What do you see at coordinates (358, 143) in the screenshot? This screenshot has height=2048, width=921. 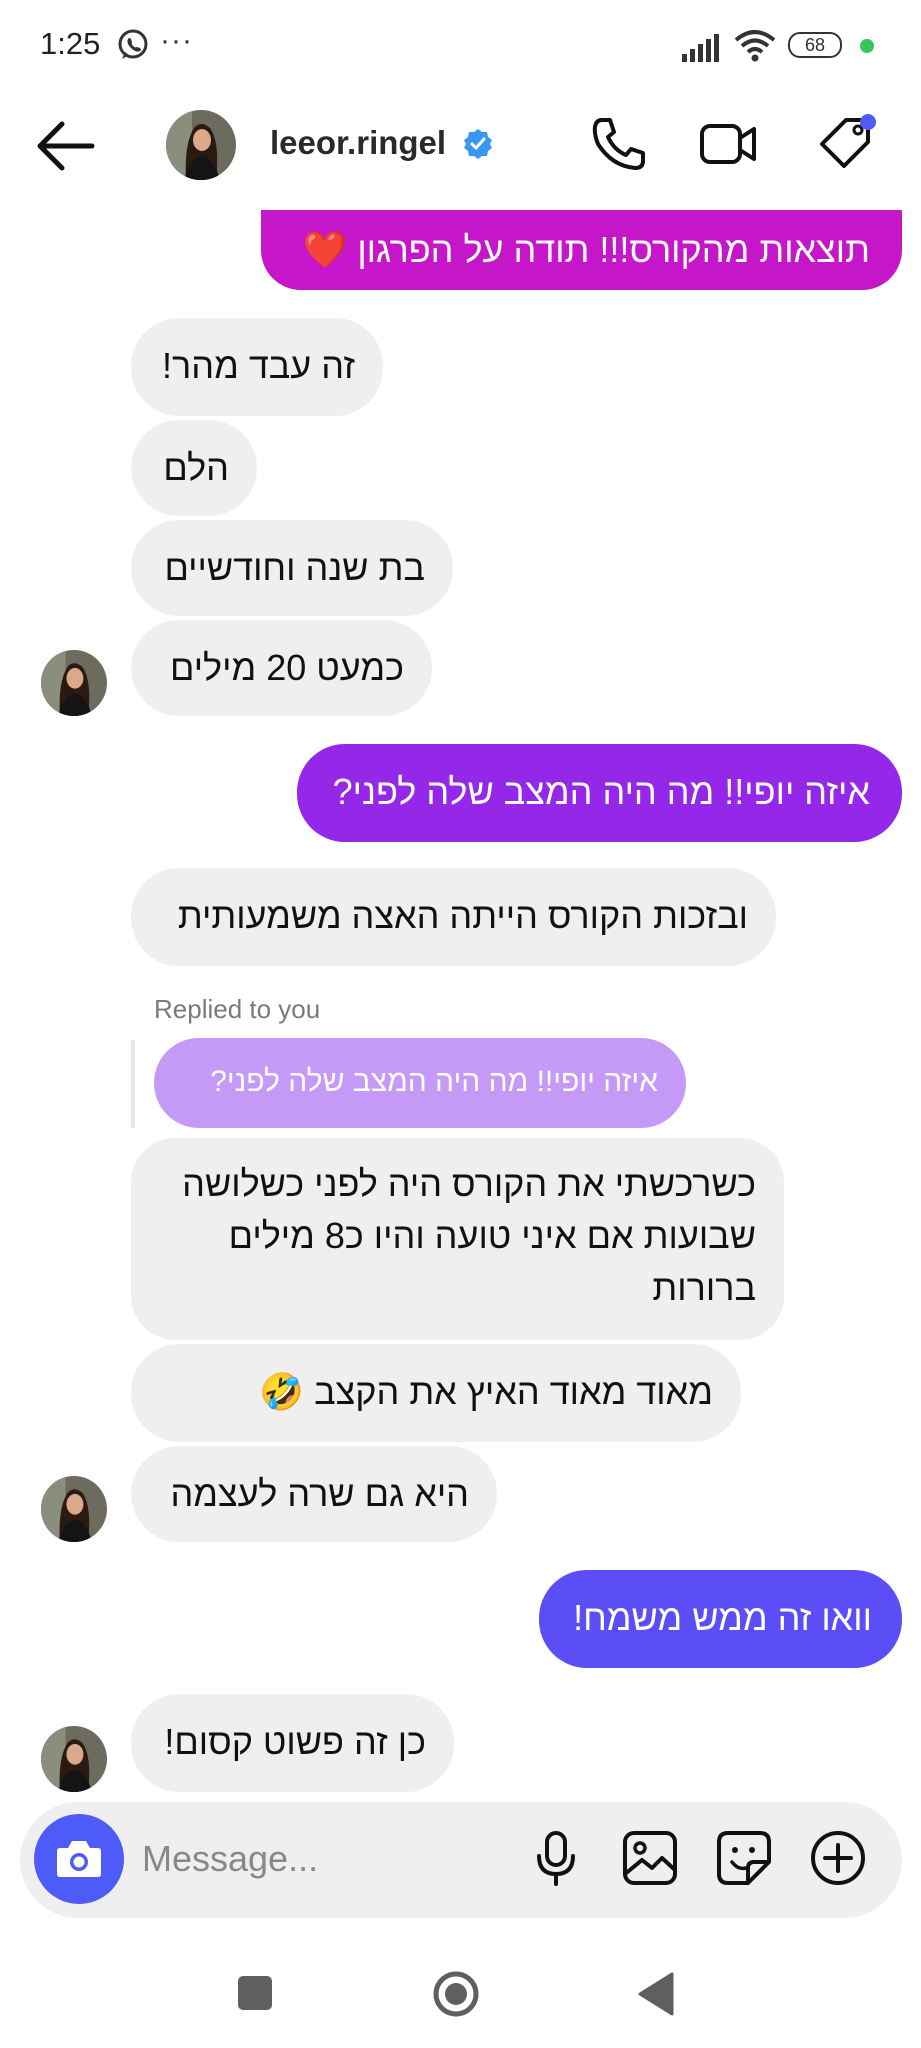 I see `chat-username: leeor.ringel` at bounding box center [358, 143].